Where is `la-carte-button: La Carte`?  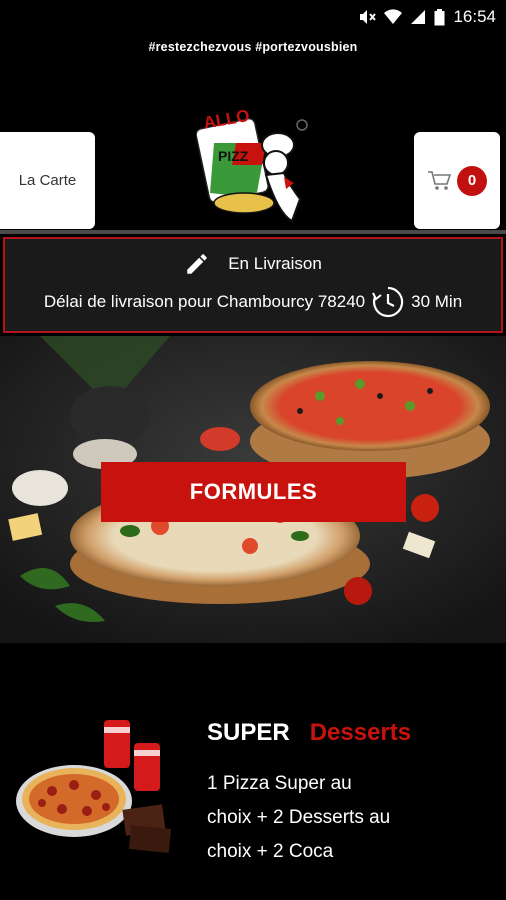
la-carte-button: La Carte is located at coordinates (47, 180).